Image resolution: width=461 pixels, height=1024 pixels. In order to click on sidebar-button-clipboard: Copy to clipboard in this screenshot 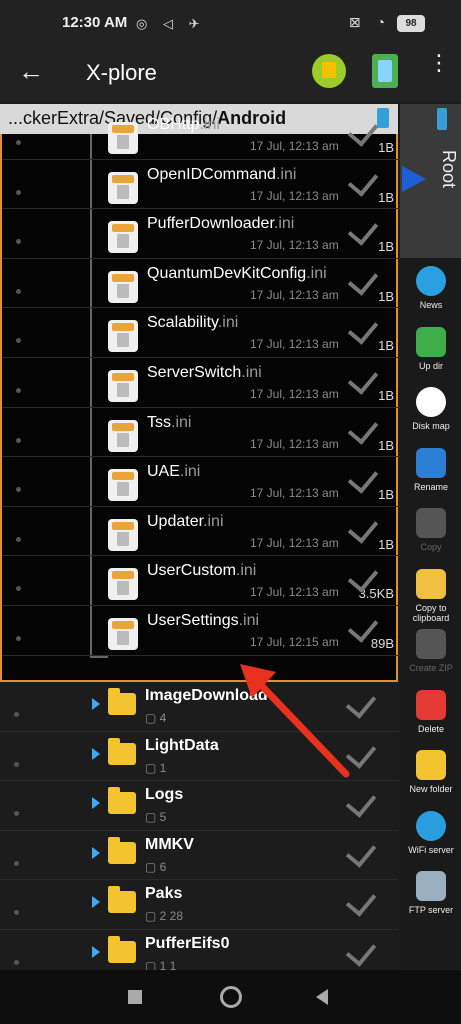, I will do `click(431, 595)`.